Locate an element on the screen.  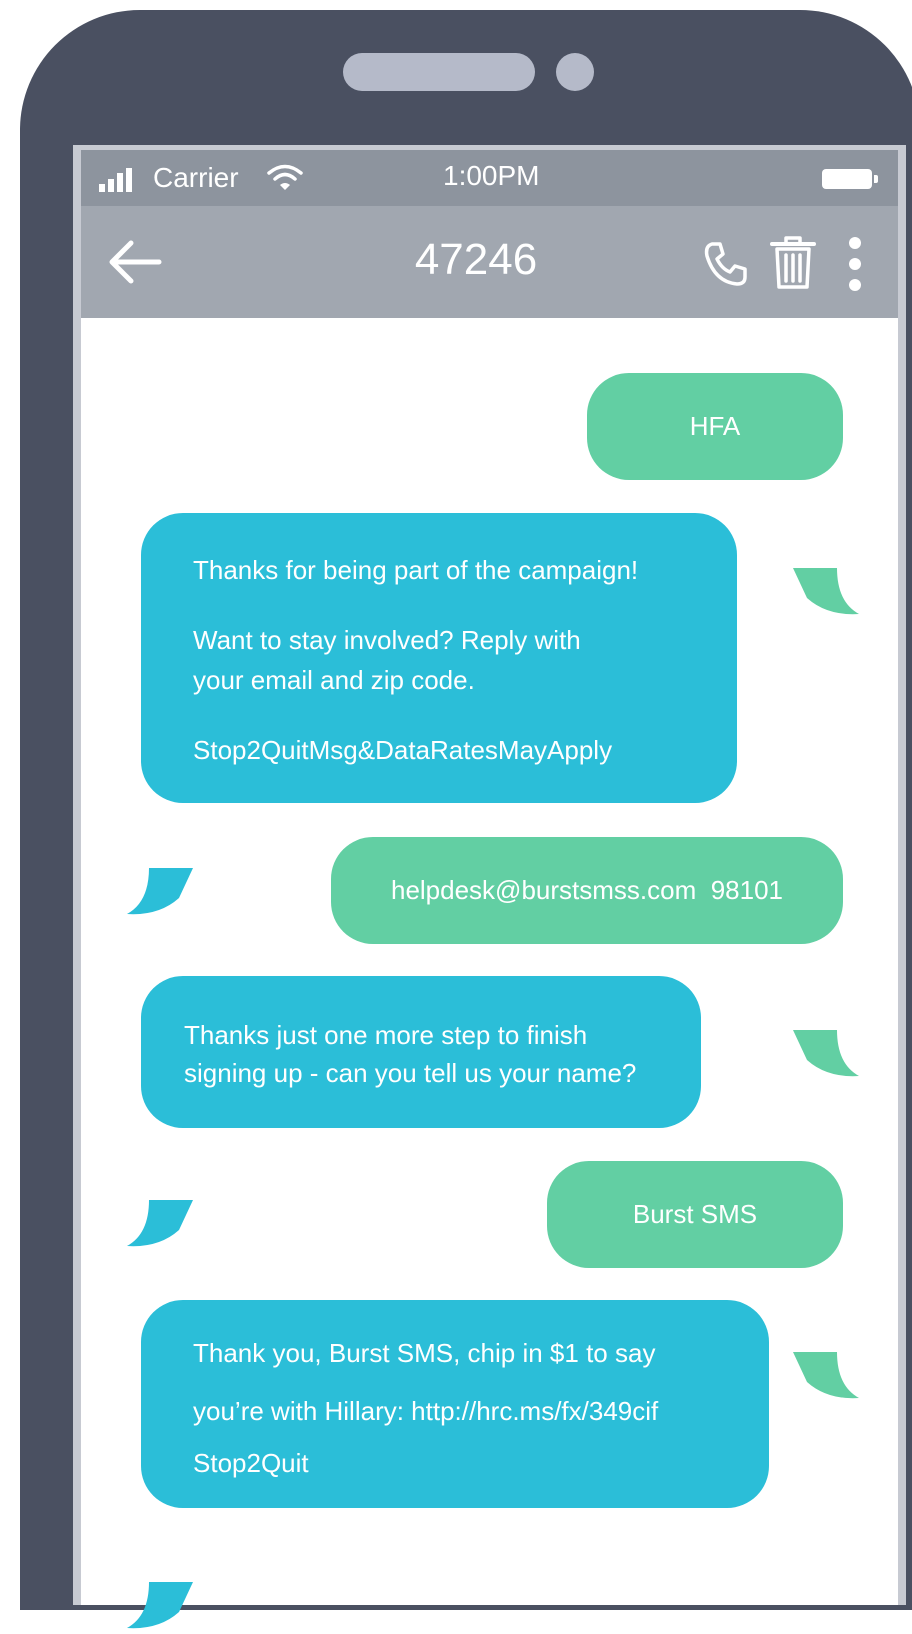
status-time: 1:00PM is located at coordinates (491, 175).